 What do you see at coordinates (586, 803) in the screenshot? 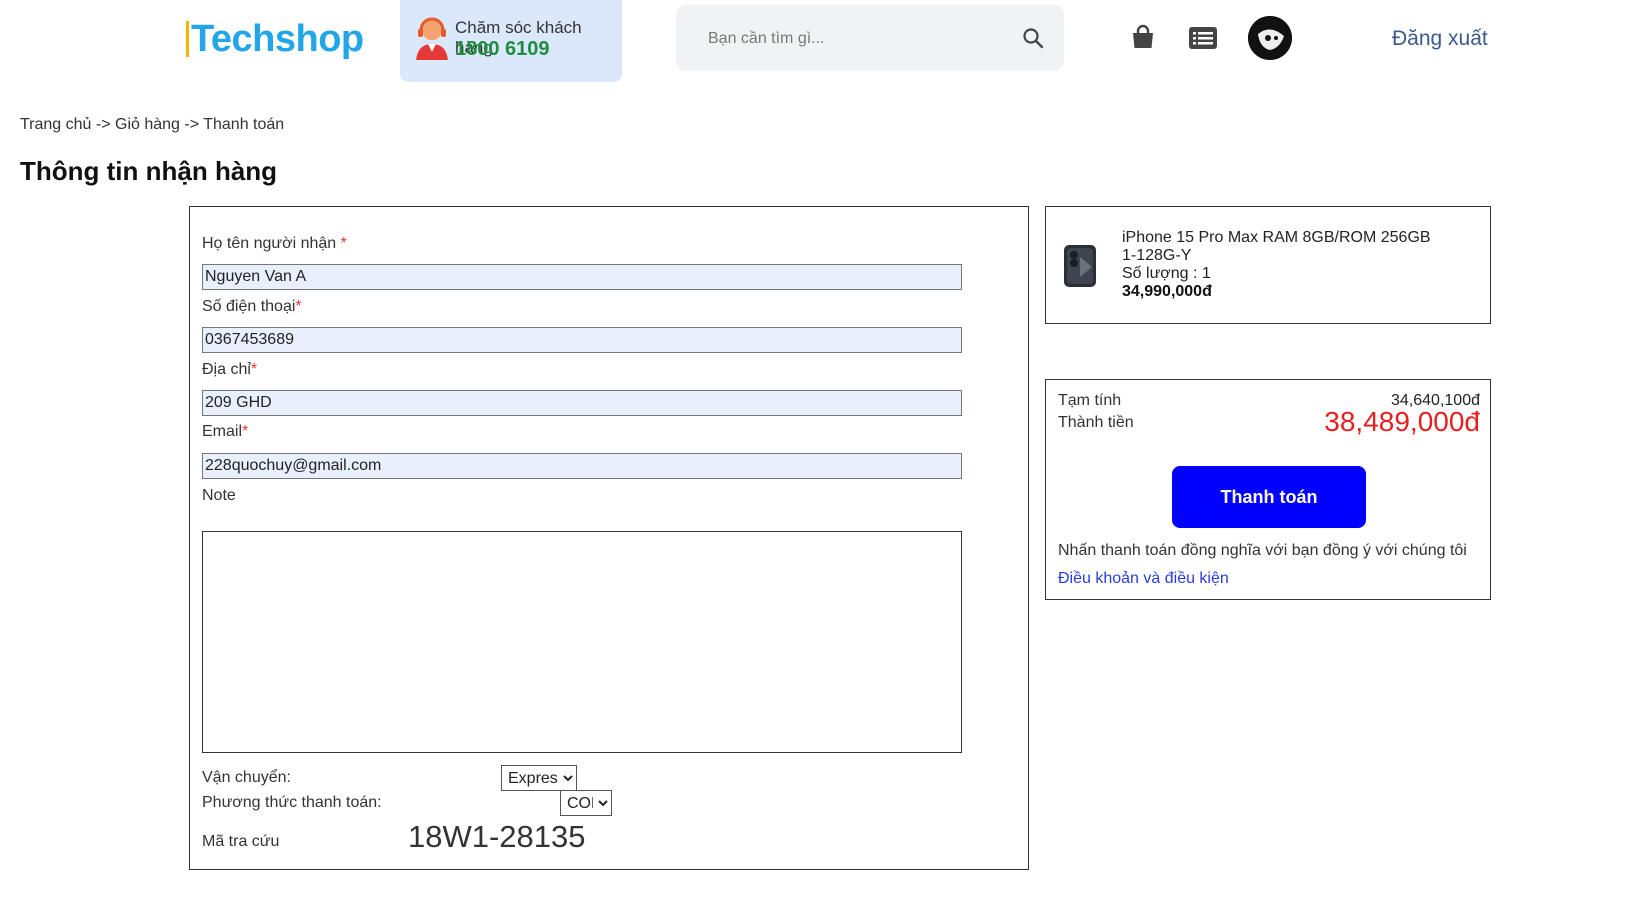
I see `payment-method-select: COD` at bounding box center [586, 803].